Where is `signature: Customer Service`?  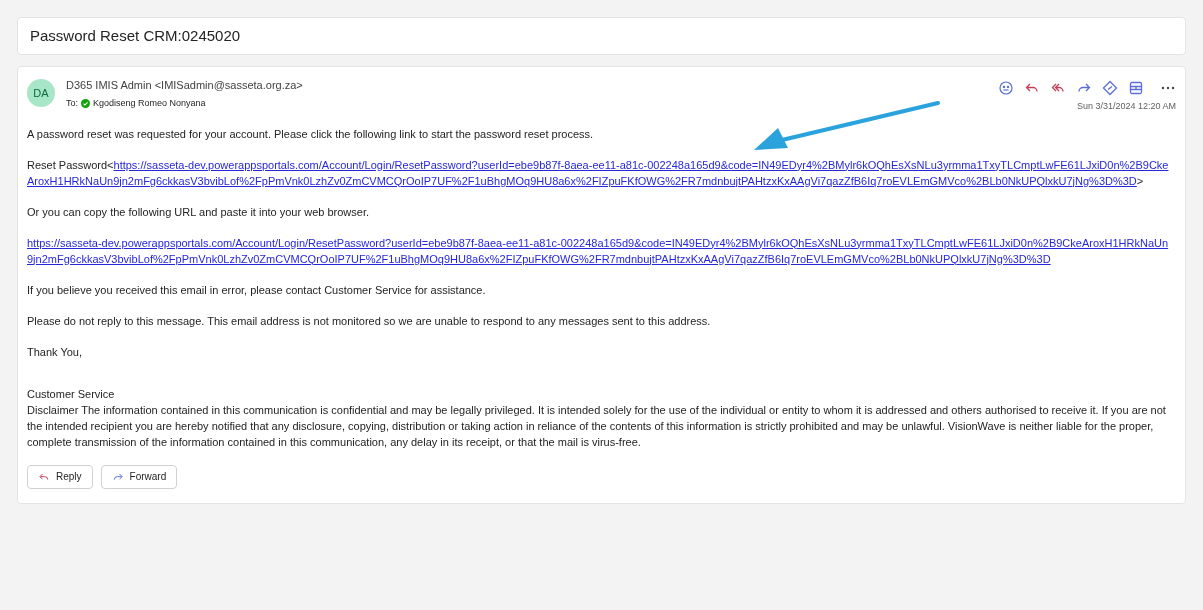 signature: Customer Service is located at coordinates (71, 394).